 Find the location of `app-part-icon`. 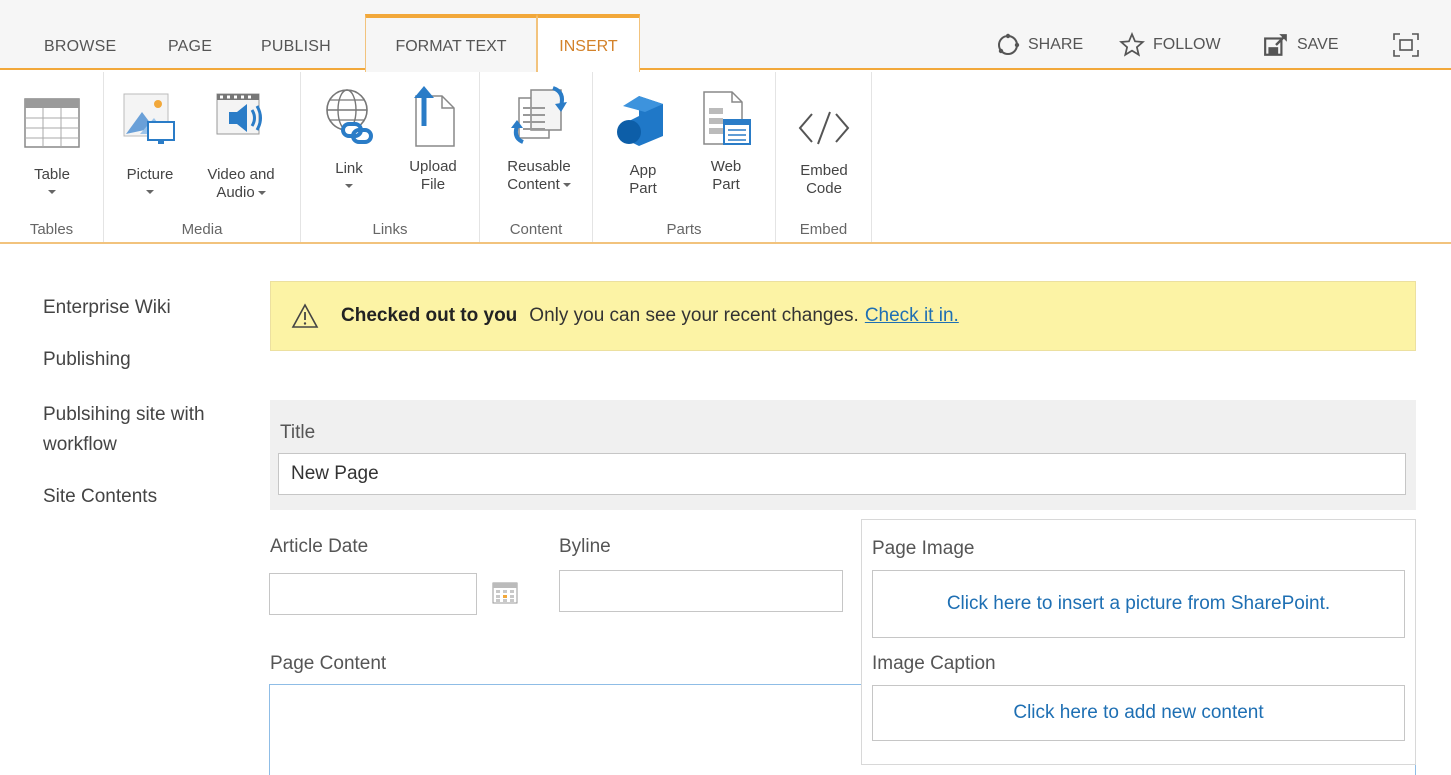

app-part-icon is located at coordinates (640, 121).